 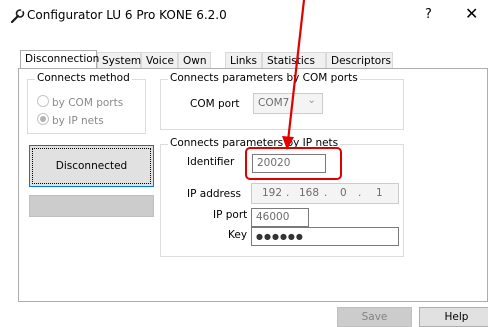 What do you see at coordinates (127, 15) in the screenshot?
I see `window-title: Configurator LU 6 Pro KONE 6.2.0` at bounding box center [127, 15].